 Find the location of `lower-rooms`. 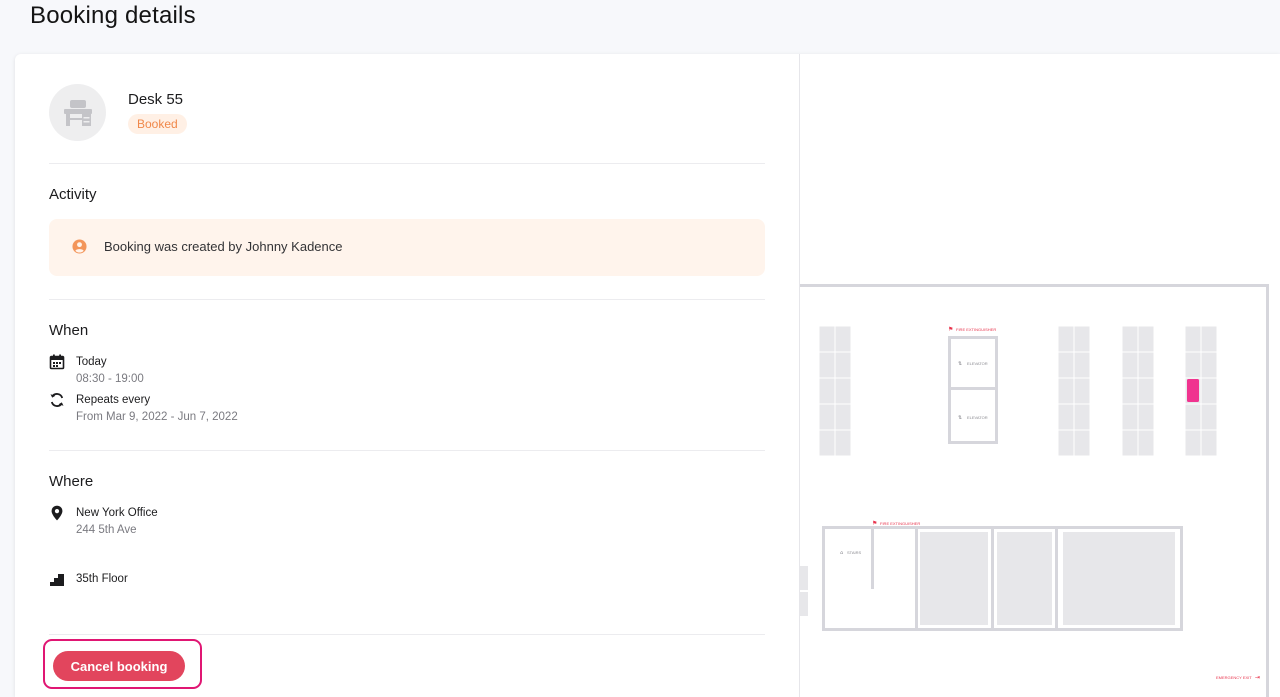

lower-rooms is located at coordinates (991, 578).